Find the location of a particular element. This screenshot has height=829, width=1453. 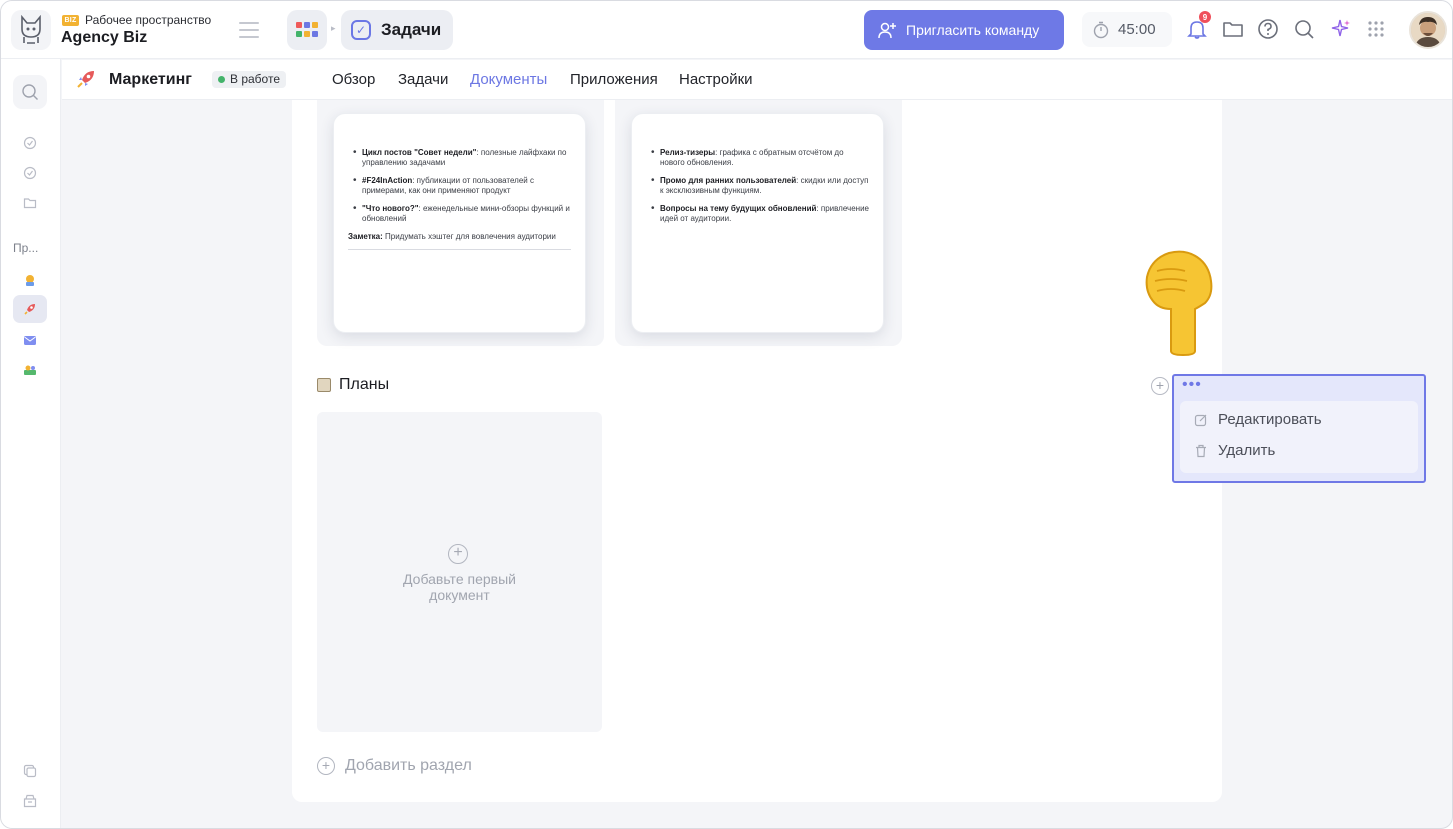

menu-item-label: Редактировать is located at coordinates (1270, 419).